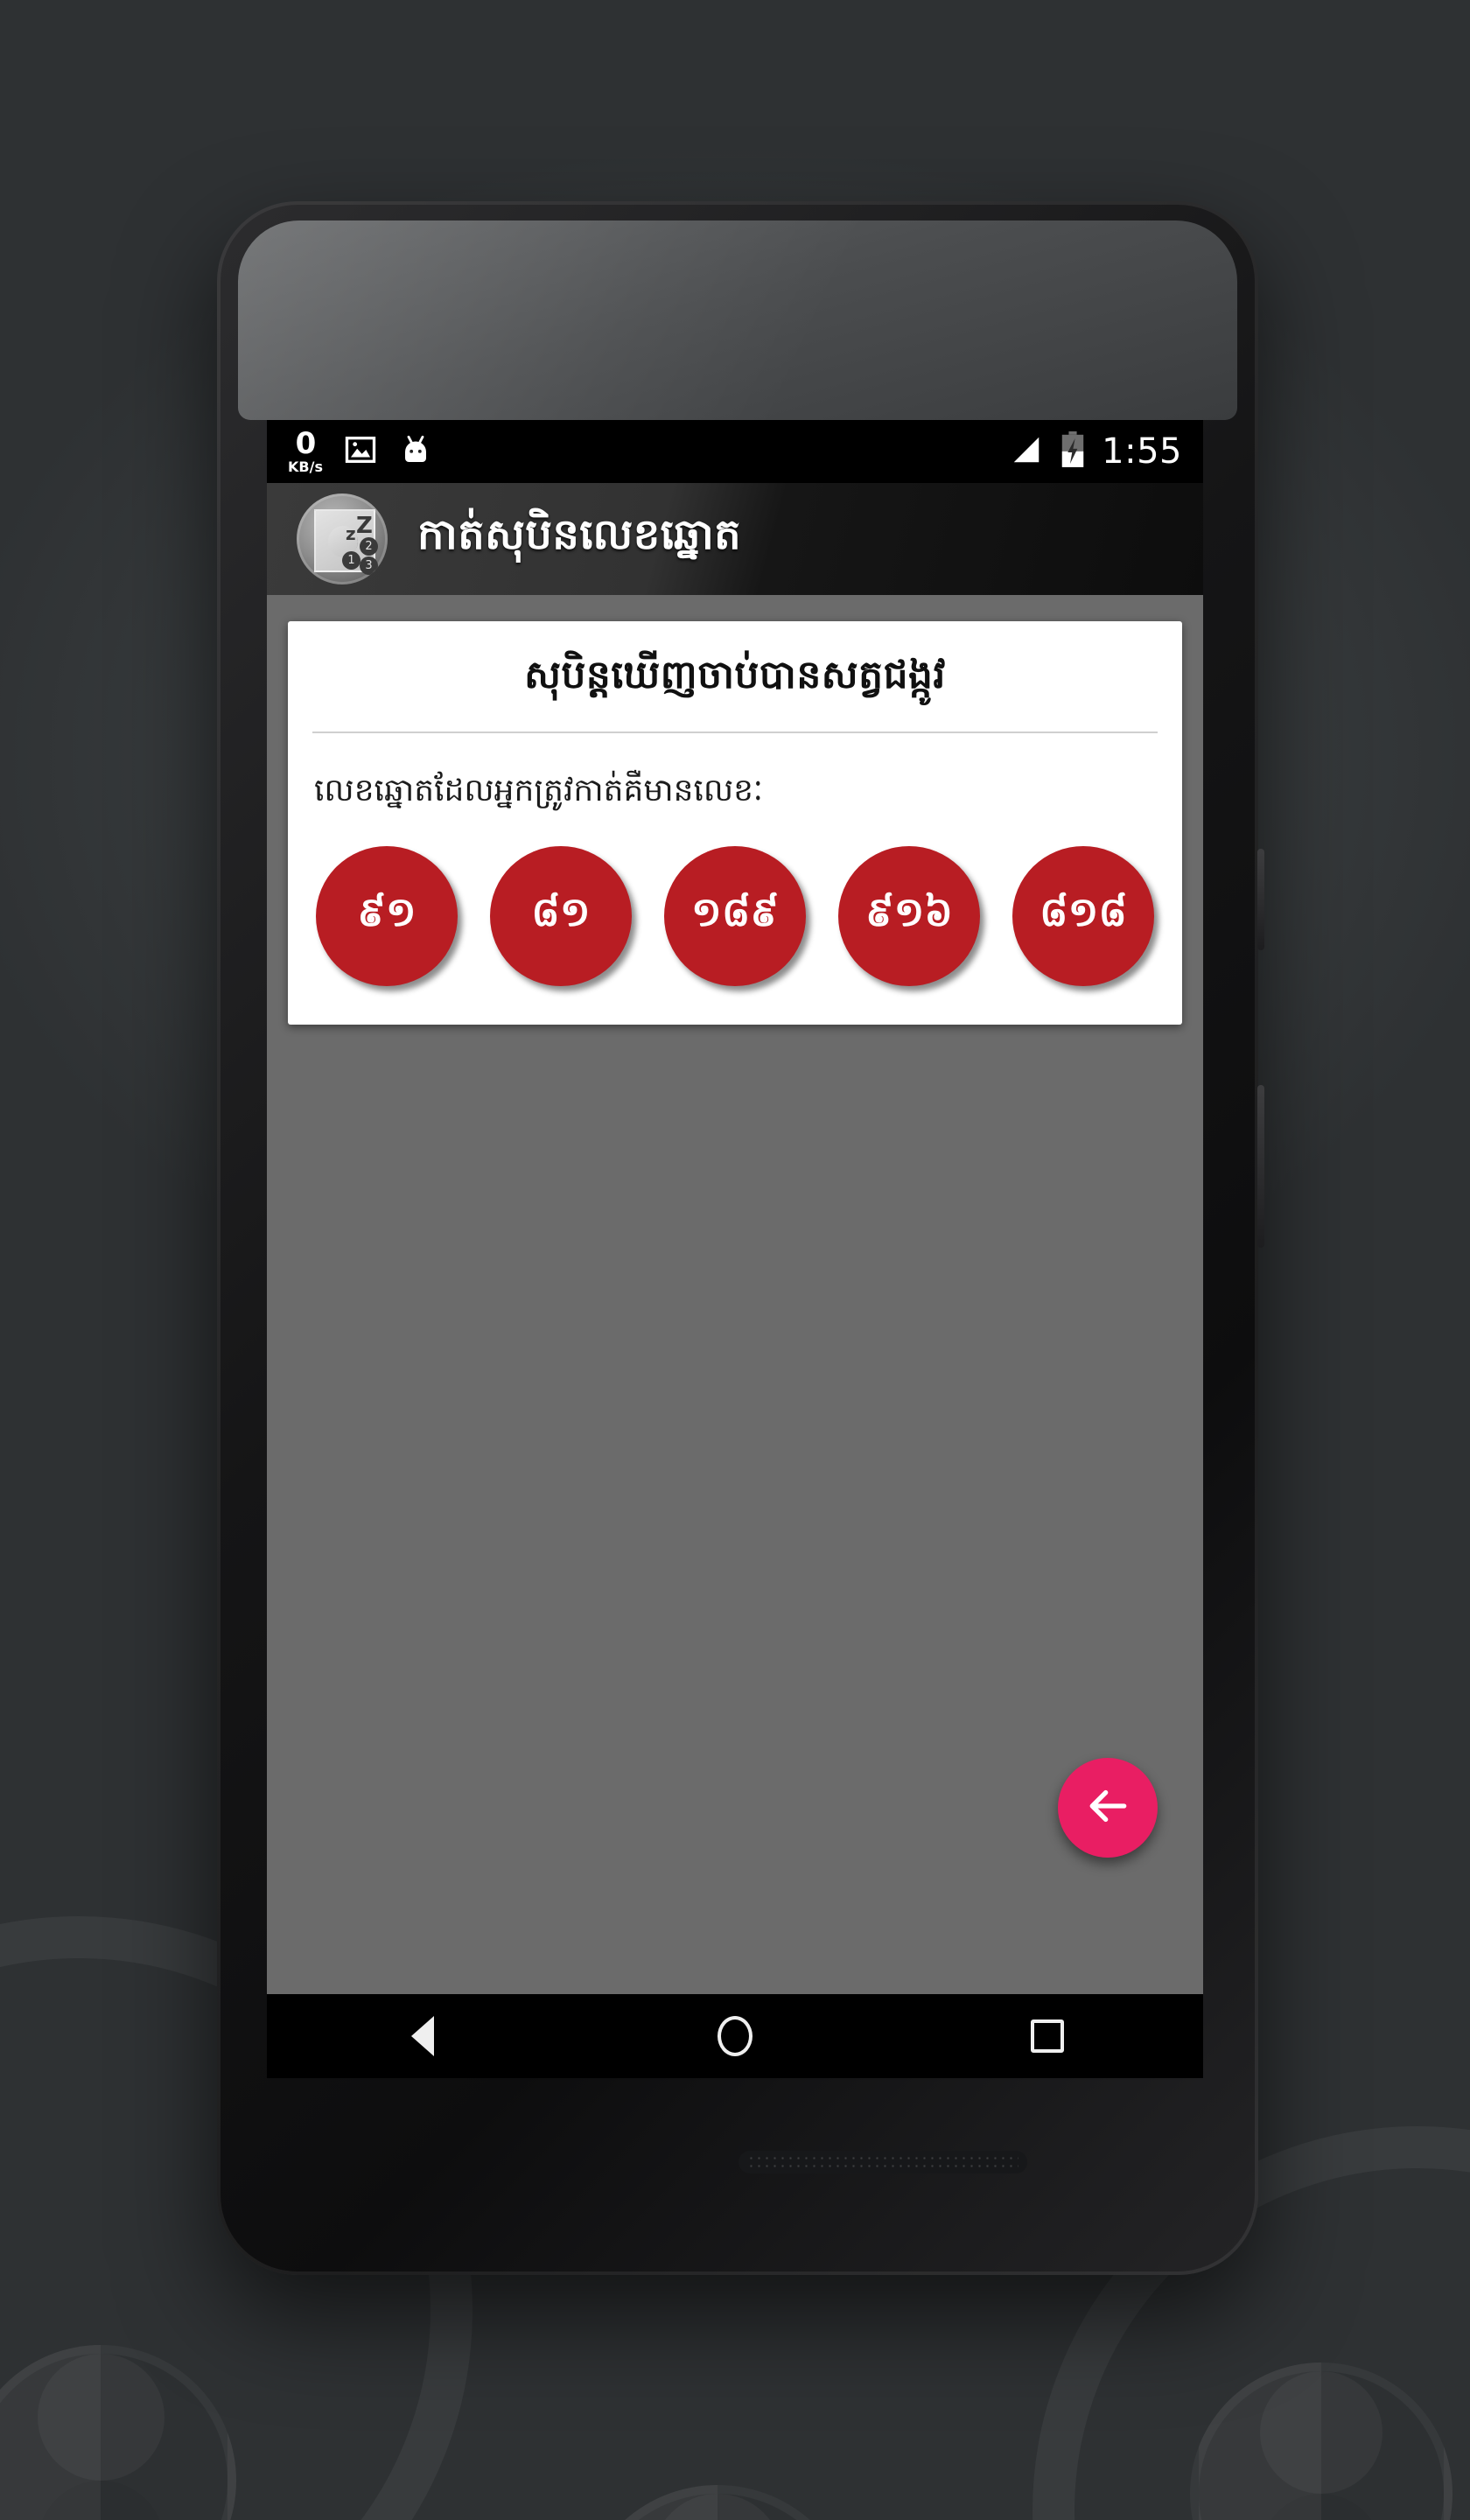 The width and height of the screenshot is (1470, 2520). I want to click on back-fab-button, so click(1108, 1808).